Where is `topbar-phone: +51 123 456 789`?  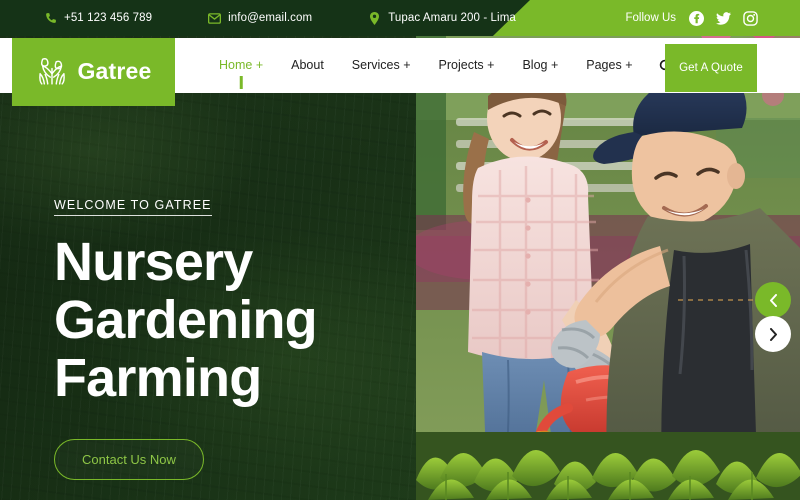 topbar-phone: +51 123 456 789 is located at coordinates (98, 18).